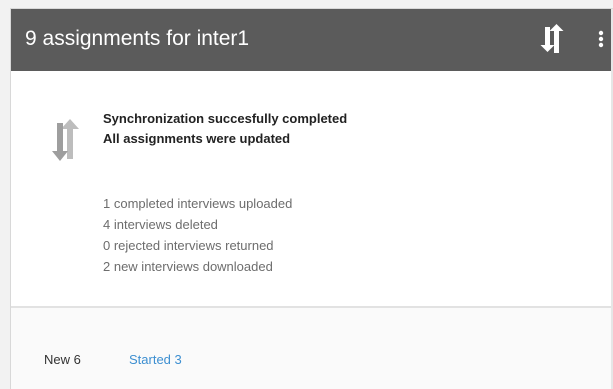 This screenshot has width=613, height=389. Describe the element at coordinates (62, 359) in the screenshot. I see `tab-new: New 6` at that location.